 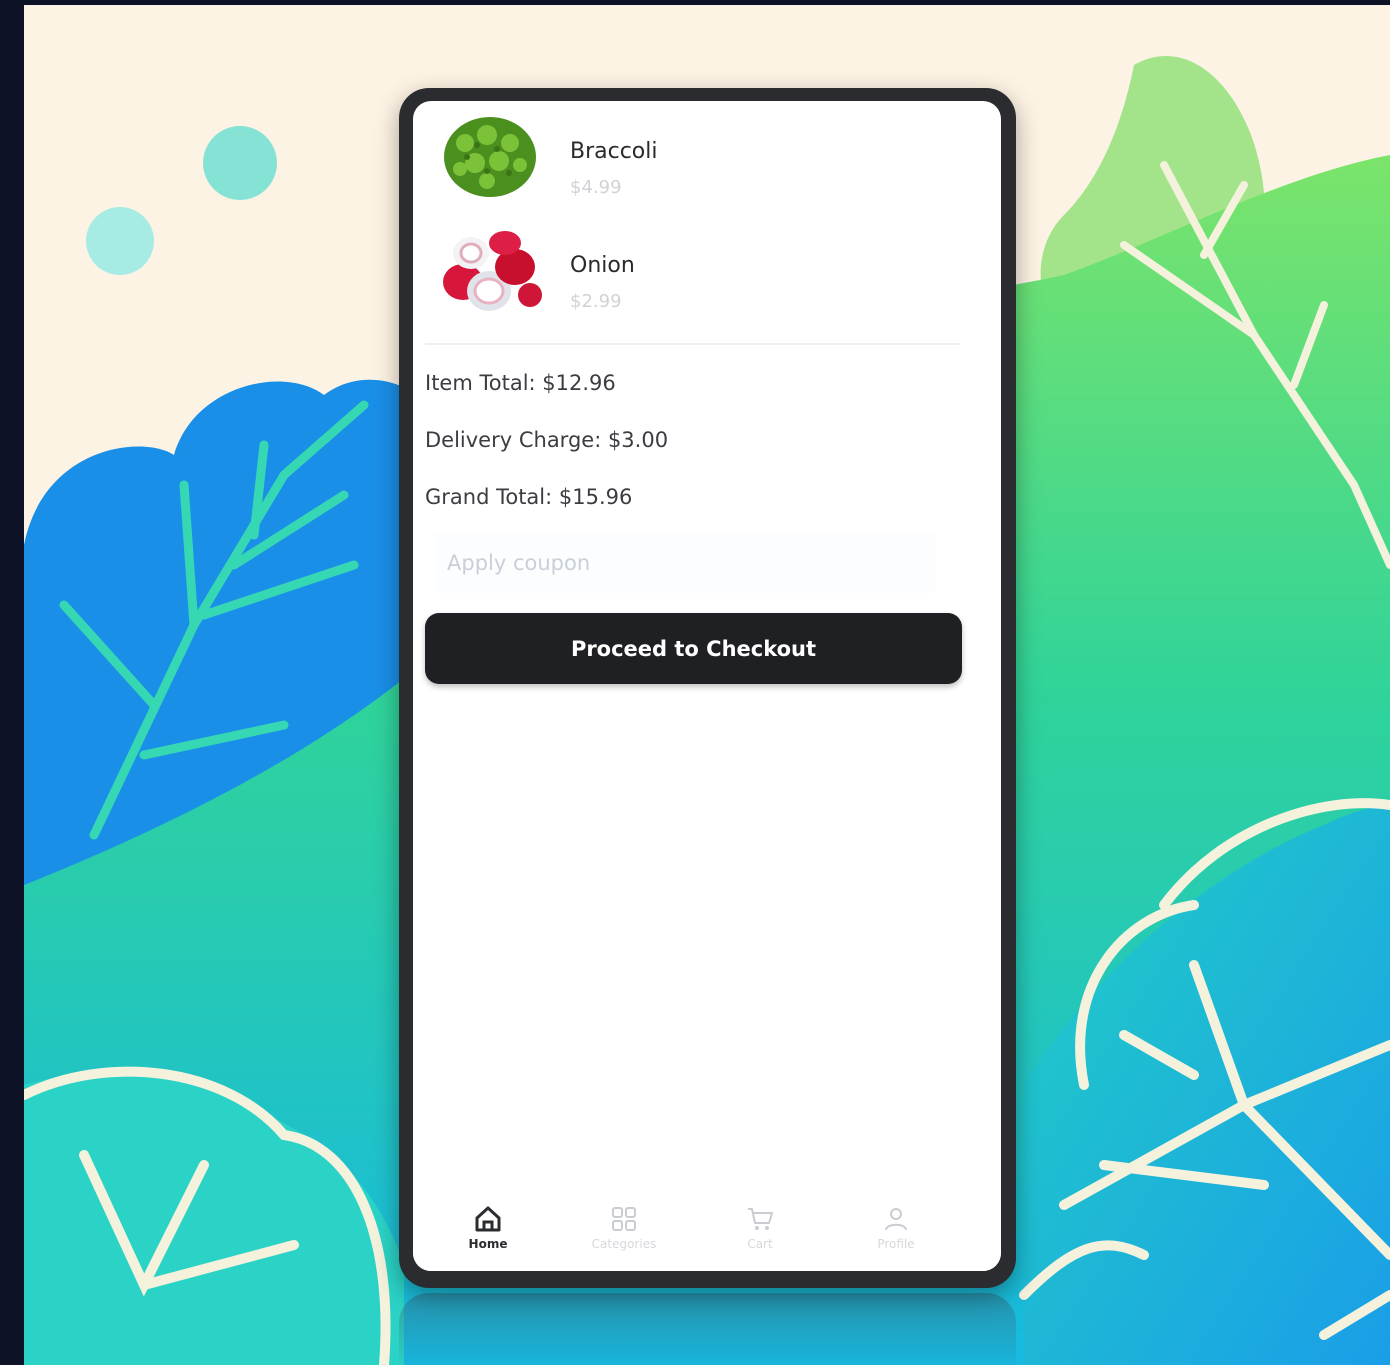 What do you see at coordinates (520, 383) in the screenshot?
I see `item-total: Item Total: $12.96` at bounding box center [520, 383].